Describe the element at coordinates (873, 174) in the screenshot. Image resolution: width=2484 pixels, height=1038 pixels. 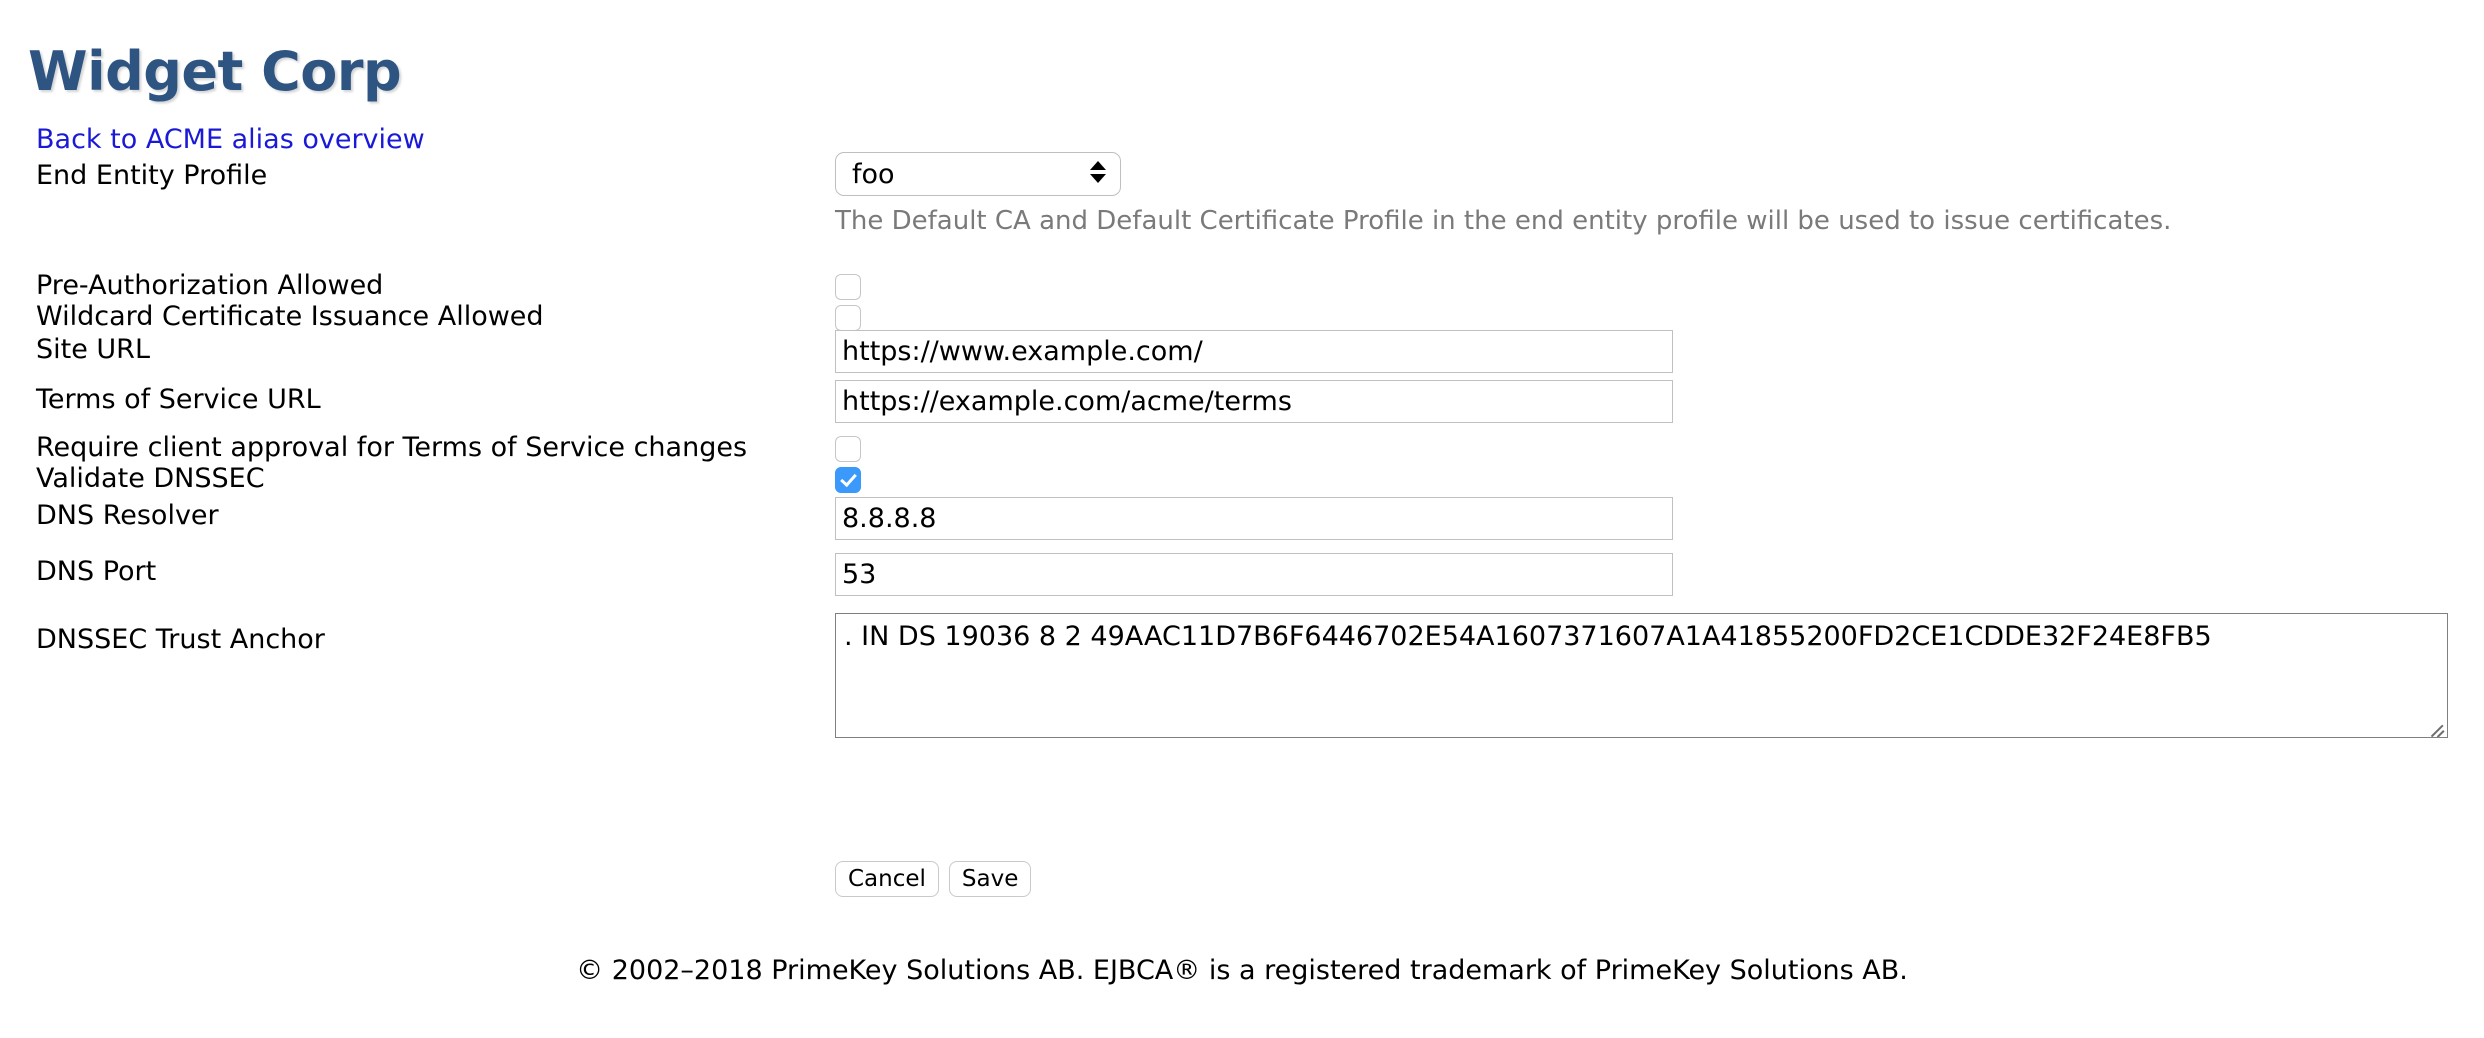
I see `end-entity-profile-selected-value: foo` at that location.